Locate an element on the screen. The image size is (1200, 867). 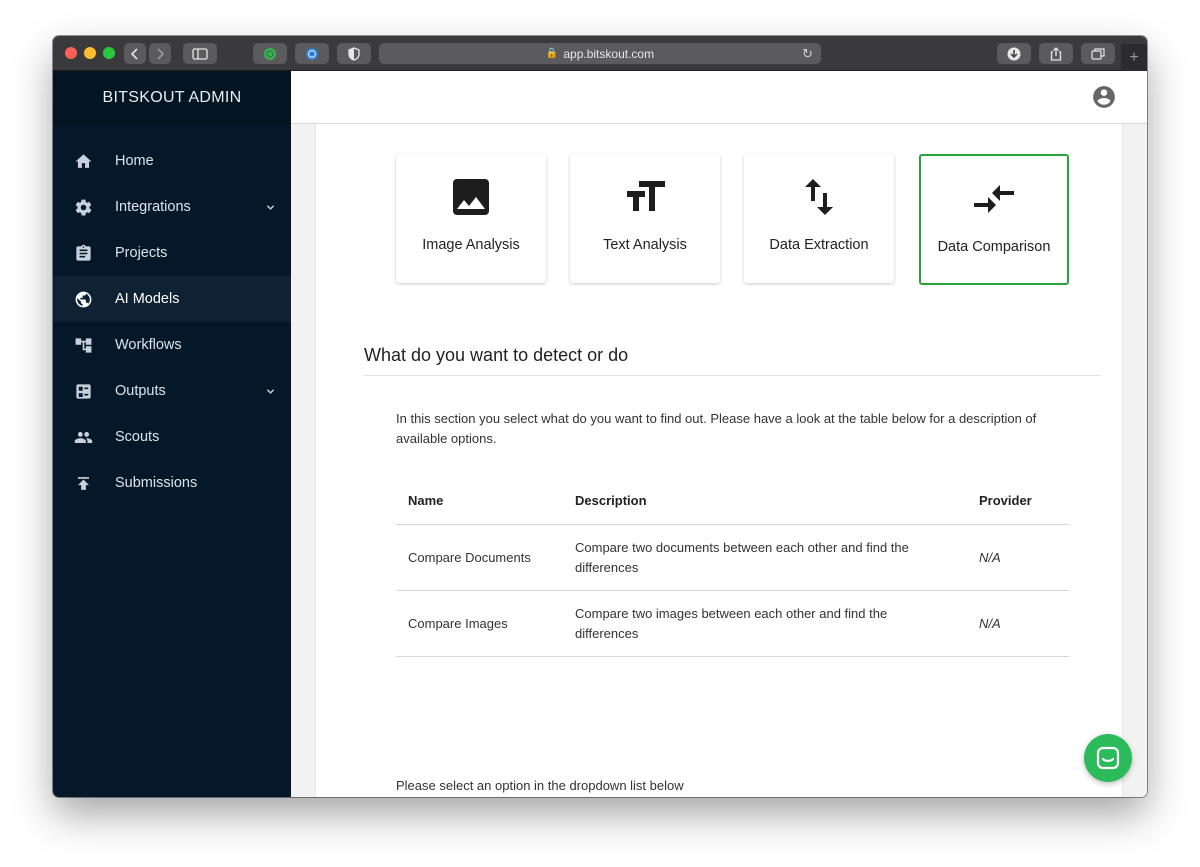
sidebar-item-label: AI Models is located at coordinates (147, 299).